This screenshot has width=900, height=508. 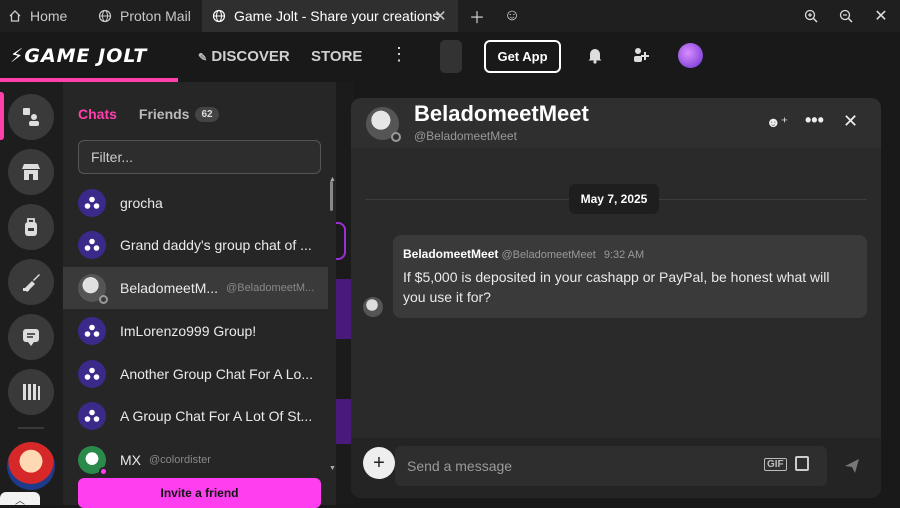 What do you see at coordinates (336, 56) in the screenshot?
I see `nav-store: STORE` at bounding box center [336, 56].